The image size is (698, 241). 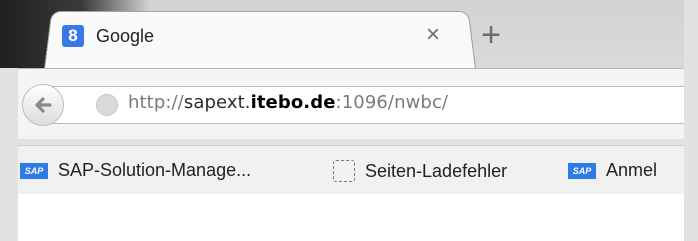 What do you see at coordinates (691, 120) in the screenshot?
I see `window-frame-right` at bounding box center [691, 120].